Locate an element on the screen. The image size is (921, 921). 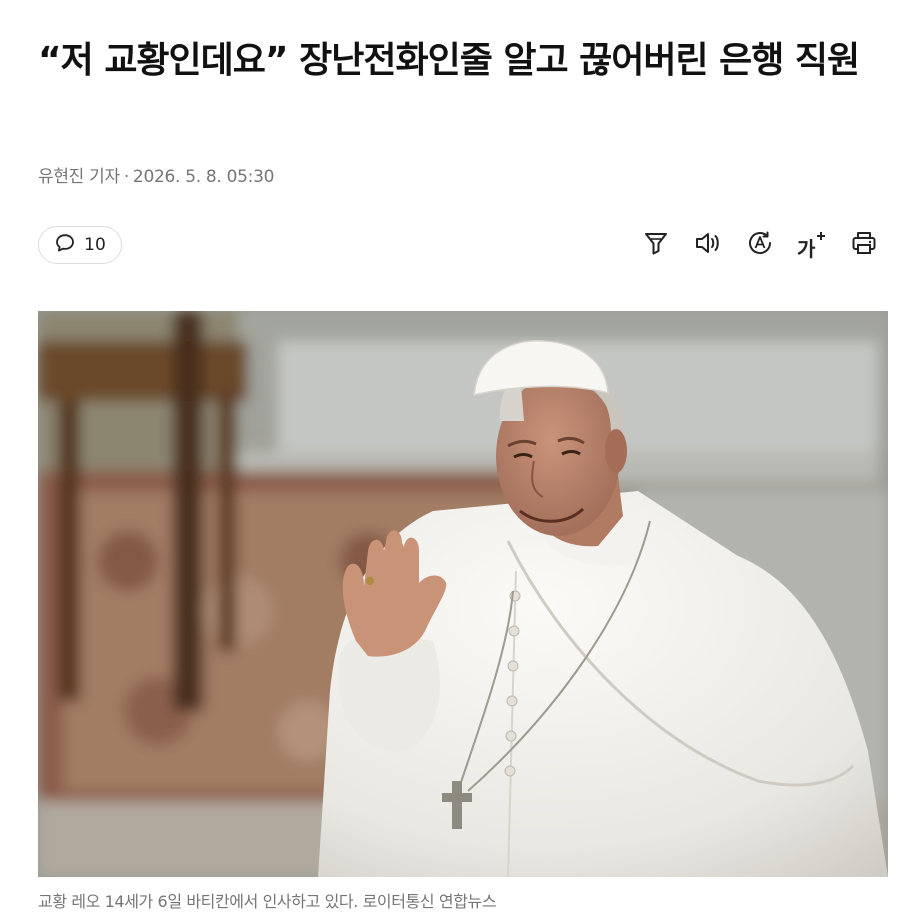
listen-button is located at coordinates (708, 245).